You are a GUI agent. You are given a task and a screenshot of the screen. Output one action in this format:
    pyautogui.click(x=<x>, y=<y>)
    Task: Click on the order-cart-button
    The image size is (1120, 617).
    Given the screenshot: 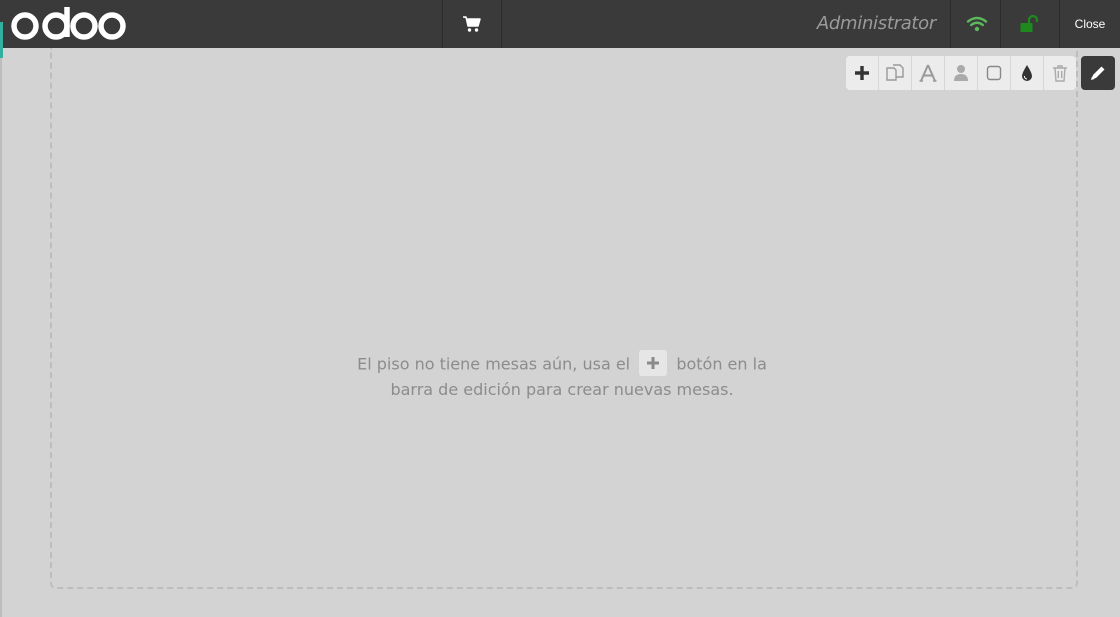 What is the action you would take?
    pyautogui.click(x=472, y=24)
    